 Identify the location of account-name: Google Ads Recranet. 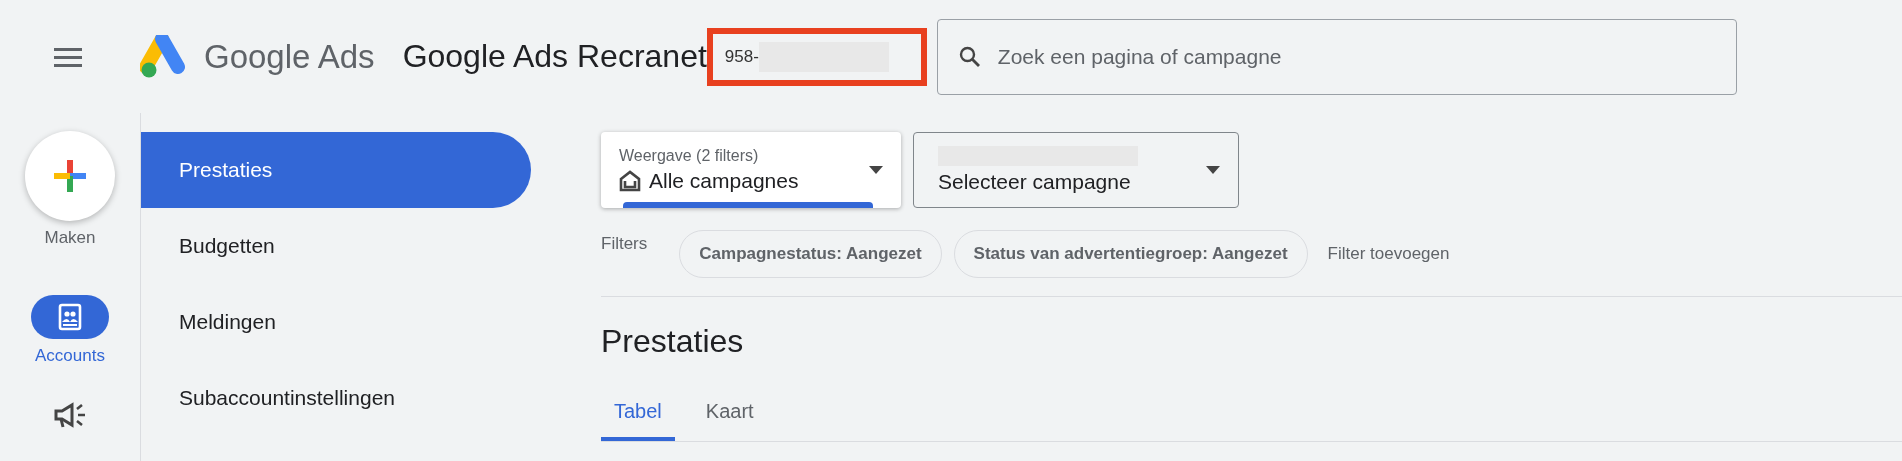
(554, 56).